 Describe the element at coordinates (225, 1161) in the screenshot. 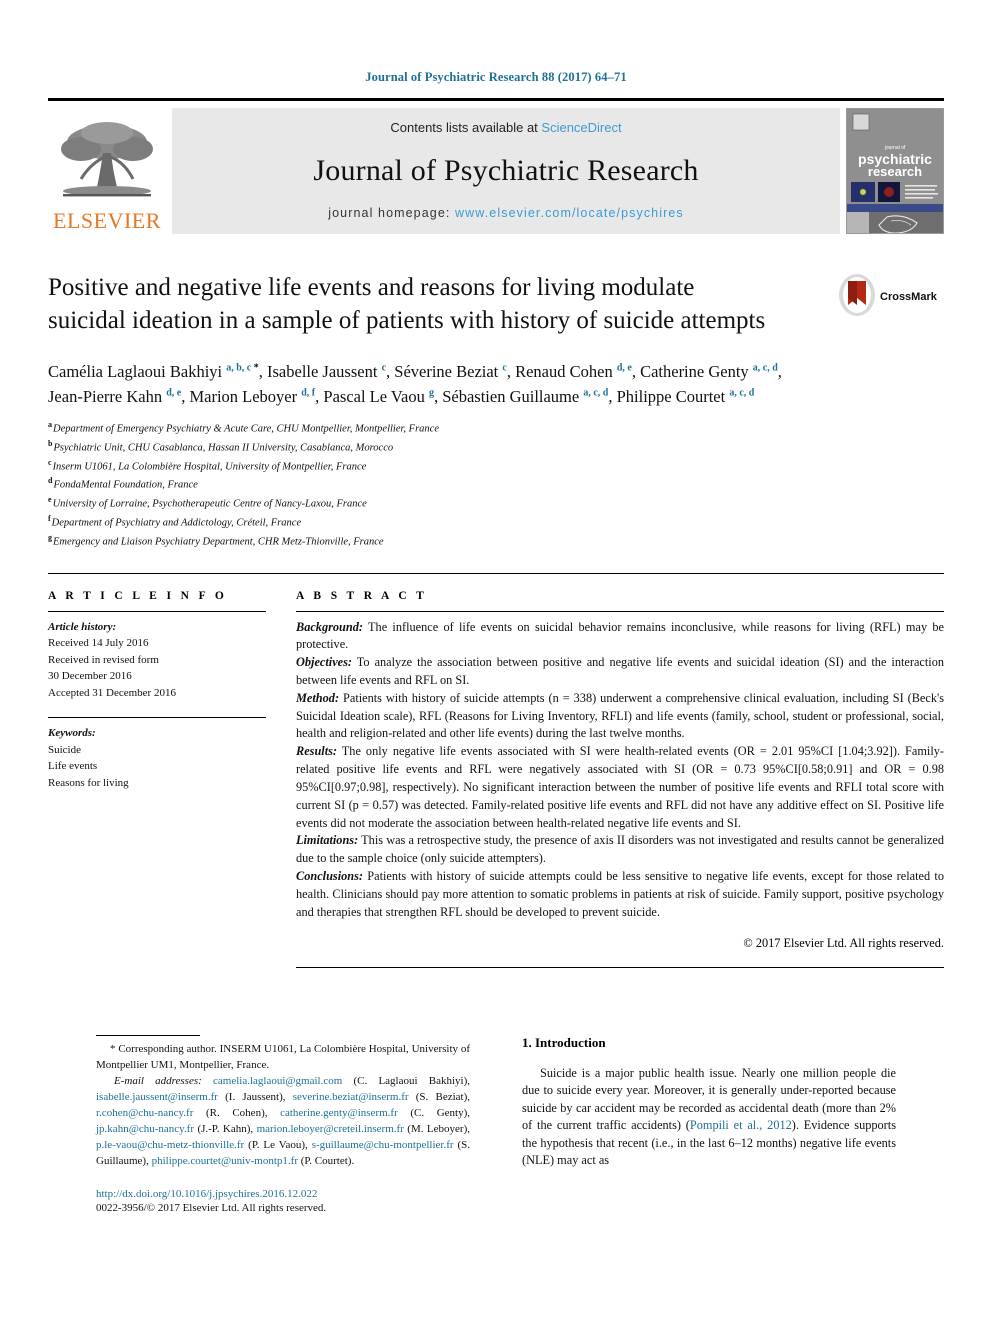

I see `email-link: philippe.courtet@univ-montp1.fr` at that location.